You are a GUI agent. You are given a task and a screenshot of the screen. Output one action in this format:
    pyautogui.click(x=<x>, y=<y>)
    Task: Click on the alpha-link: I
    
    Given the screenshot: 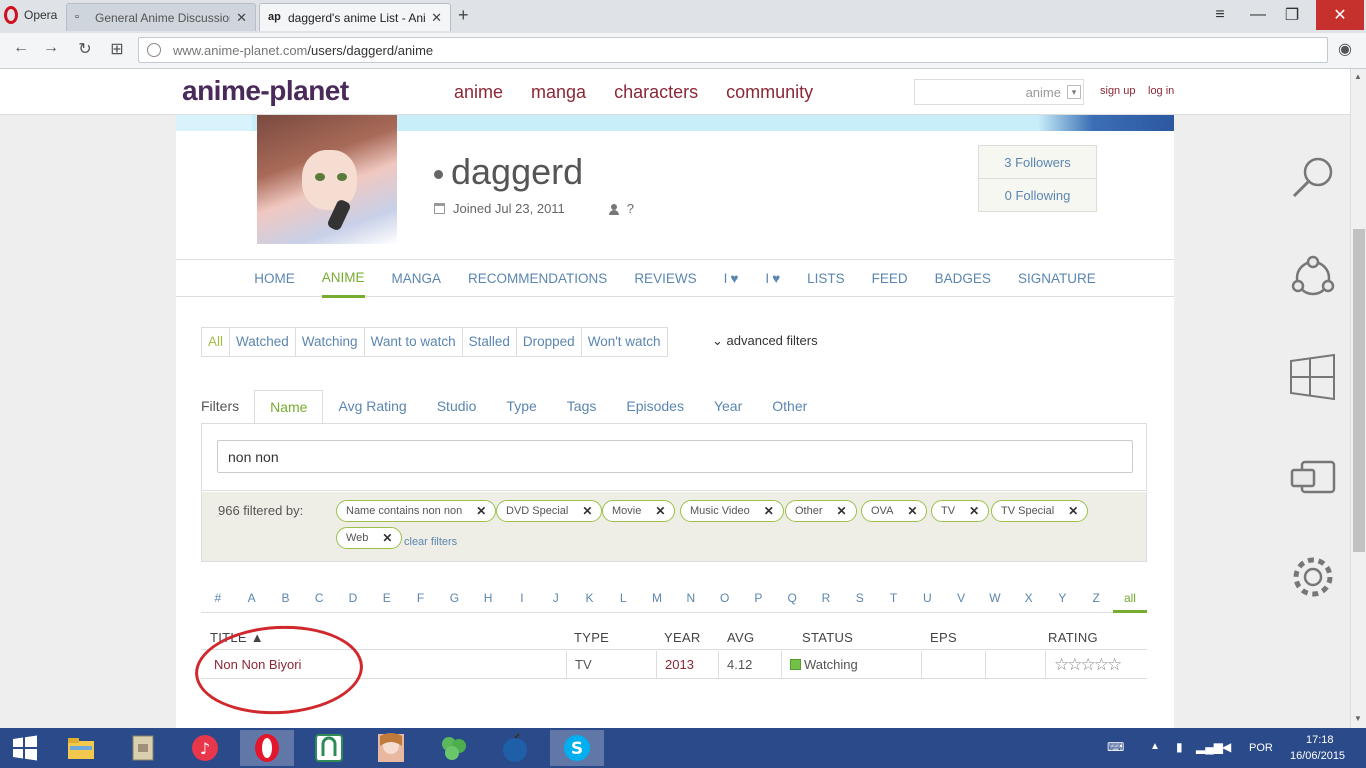 What is the action you would take?
    pyautogui.click(x=522, y=601)
    